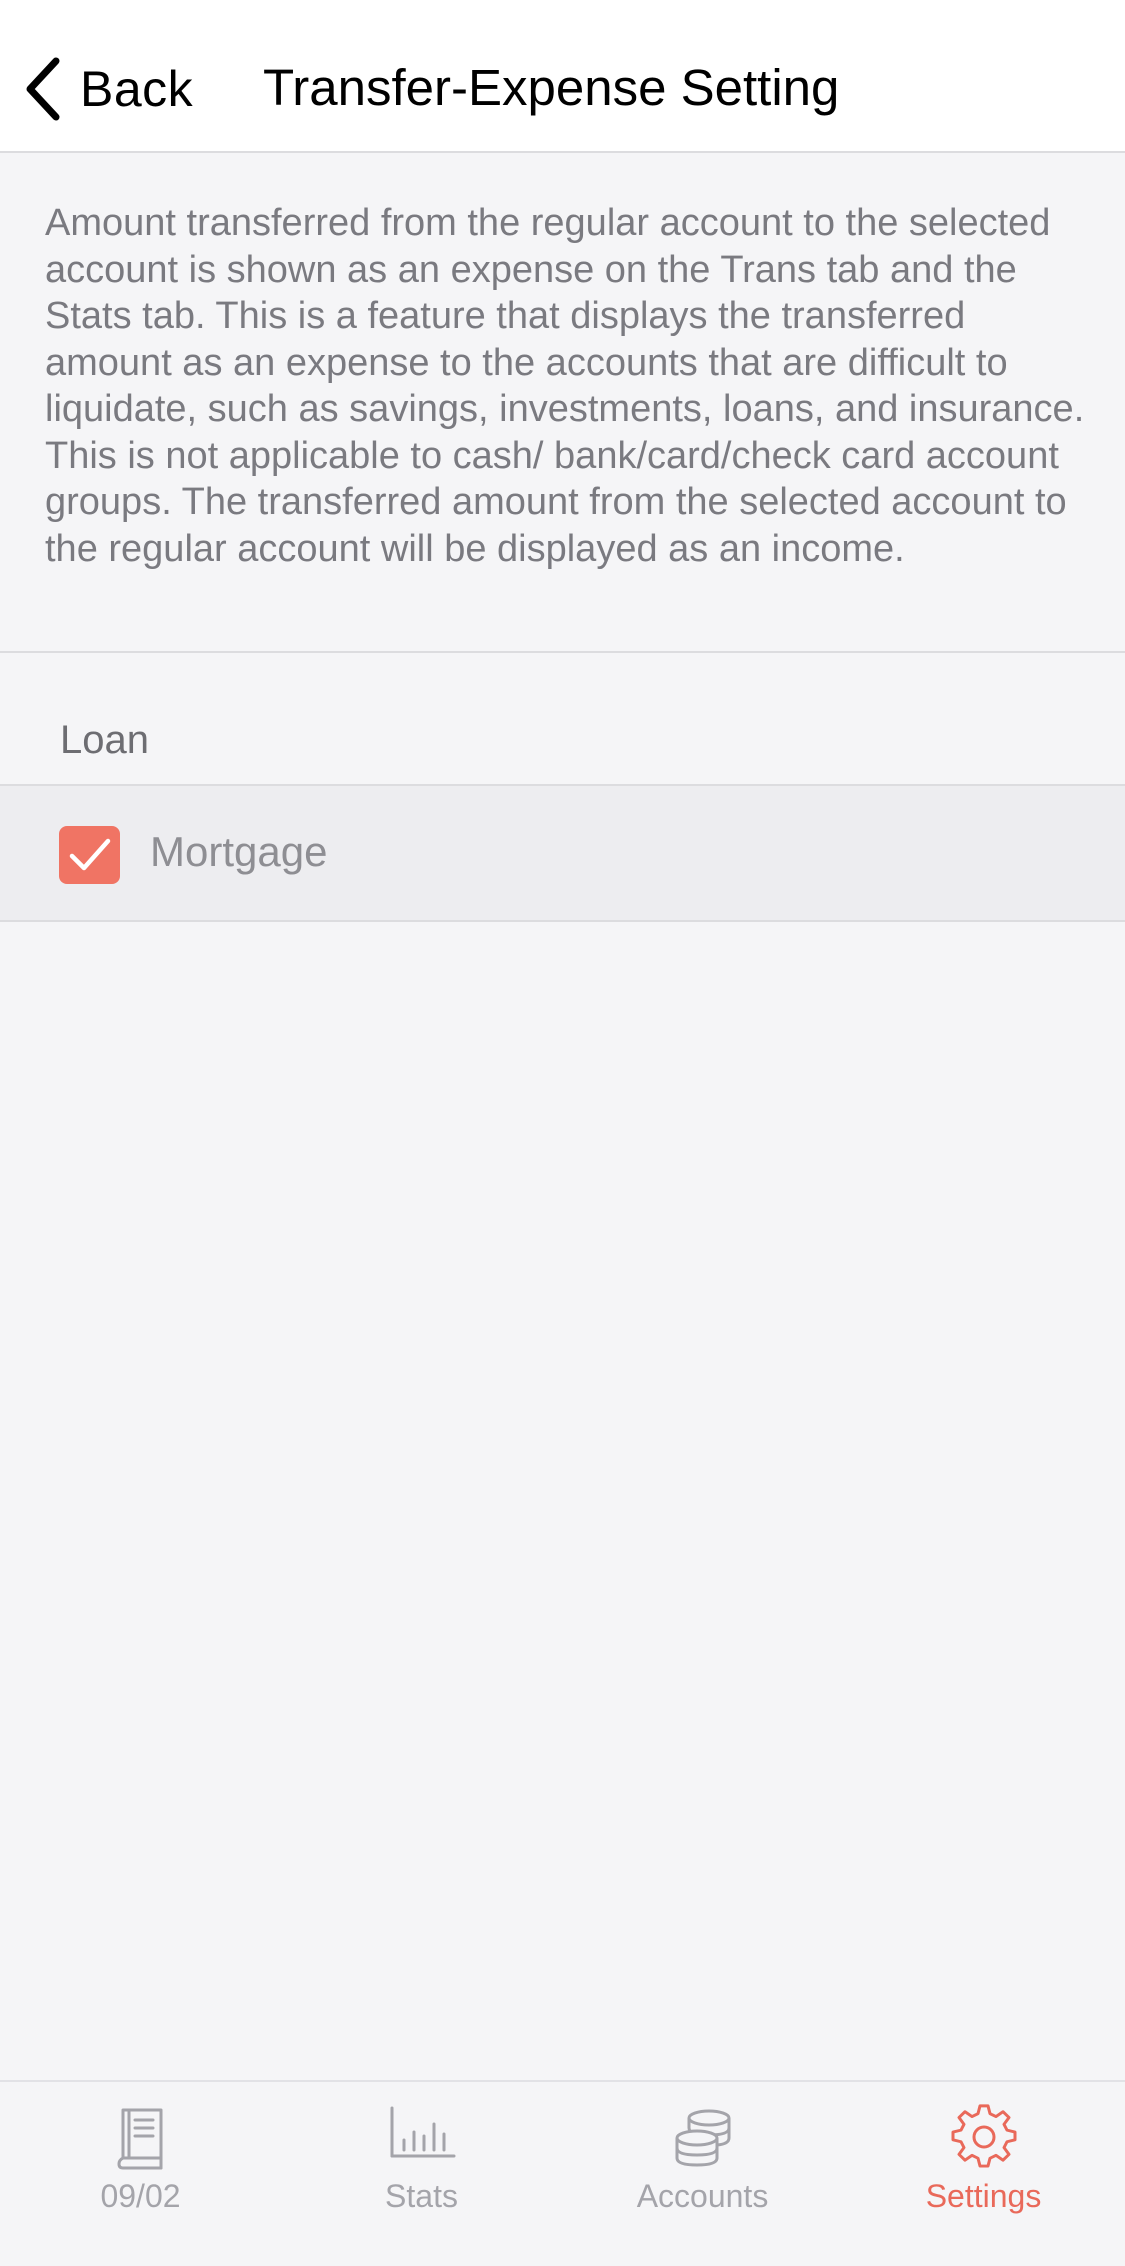  What do you see at coordinates (422, 2132) in the screenshot?
I see `bar-chart-icon` at bounding box center [422, 2132].